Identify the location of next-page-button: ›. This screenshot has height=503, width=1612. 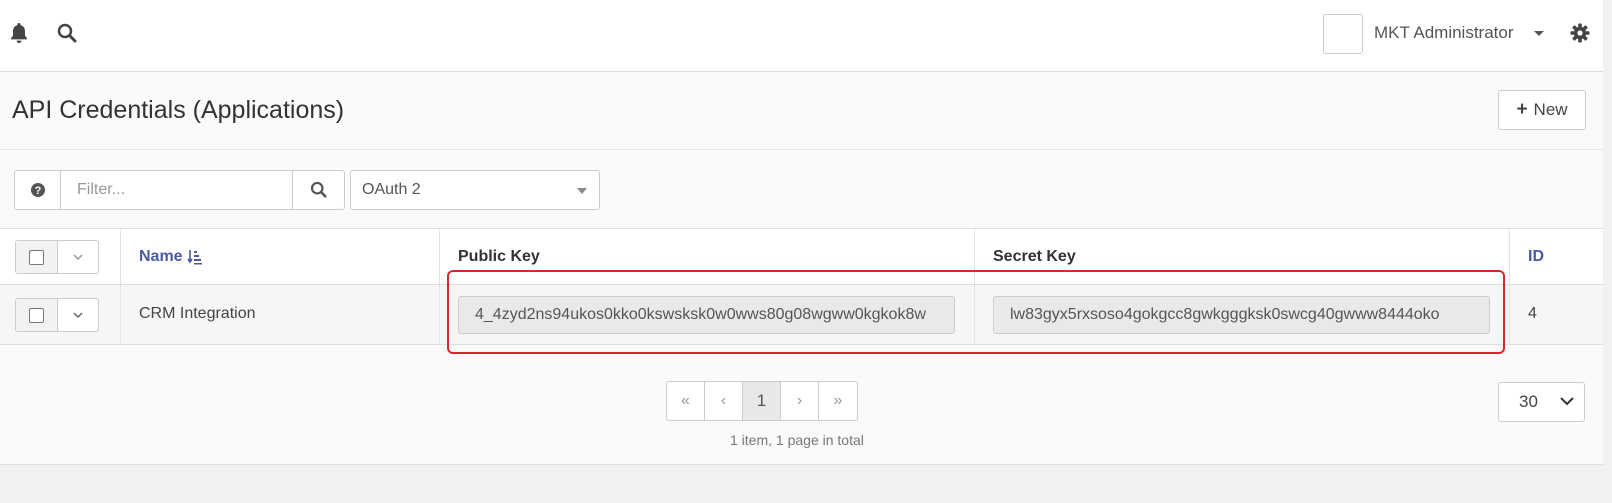
(800, 401).